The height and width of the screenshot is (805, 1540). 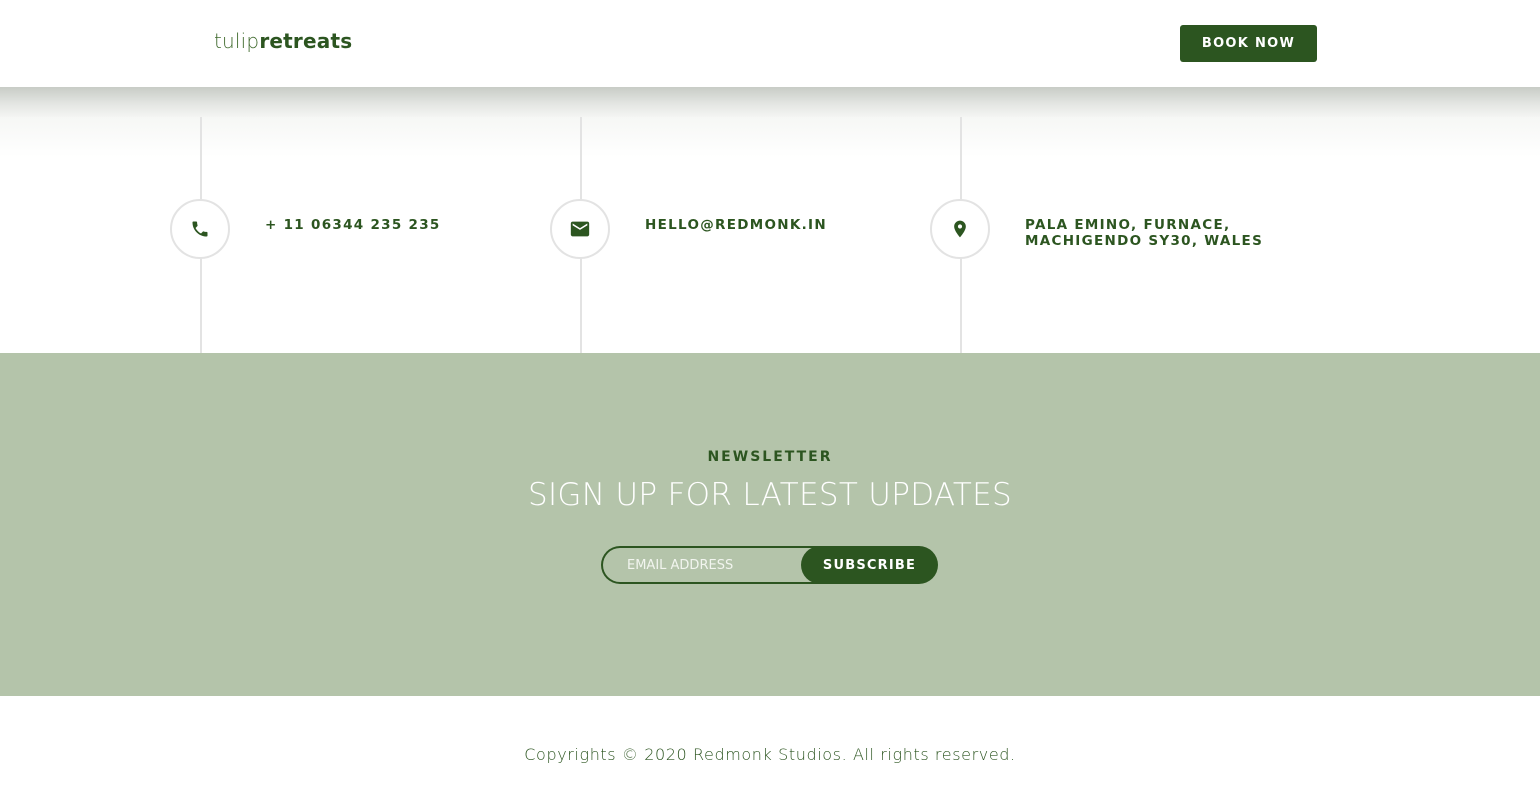 I want to click on site-header: tulipretreats BOOK NOW, so click(x=770, y=43).